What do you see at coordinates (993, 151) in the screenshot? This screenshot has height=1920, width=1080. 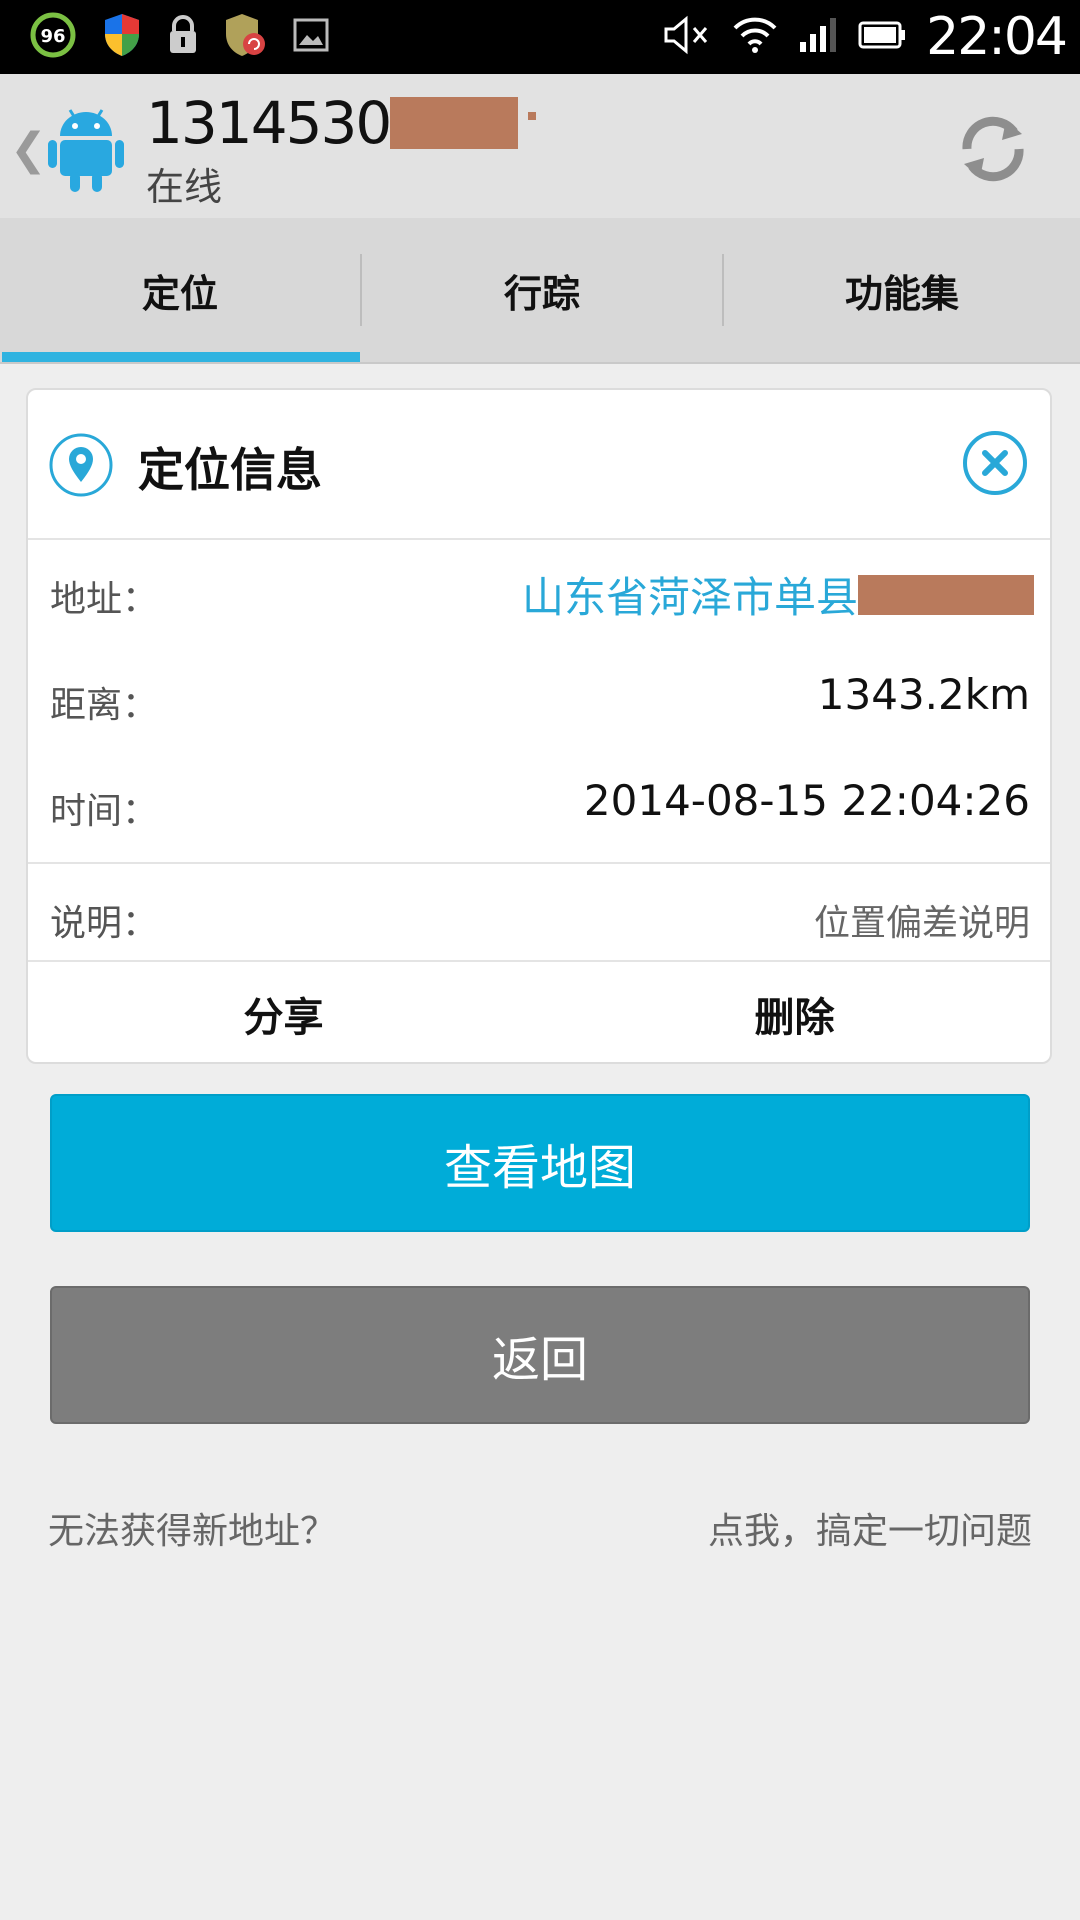 I see `refresh-icon` at bounding box center [993, 151].